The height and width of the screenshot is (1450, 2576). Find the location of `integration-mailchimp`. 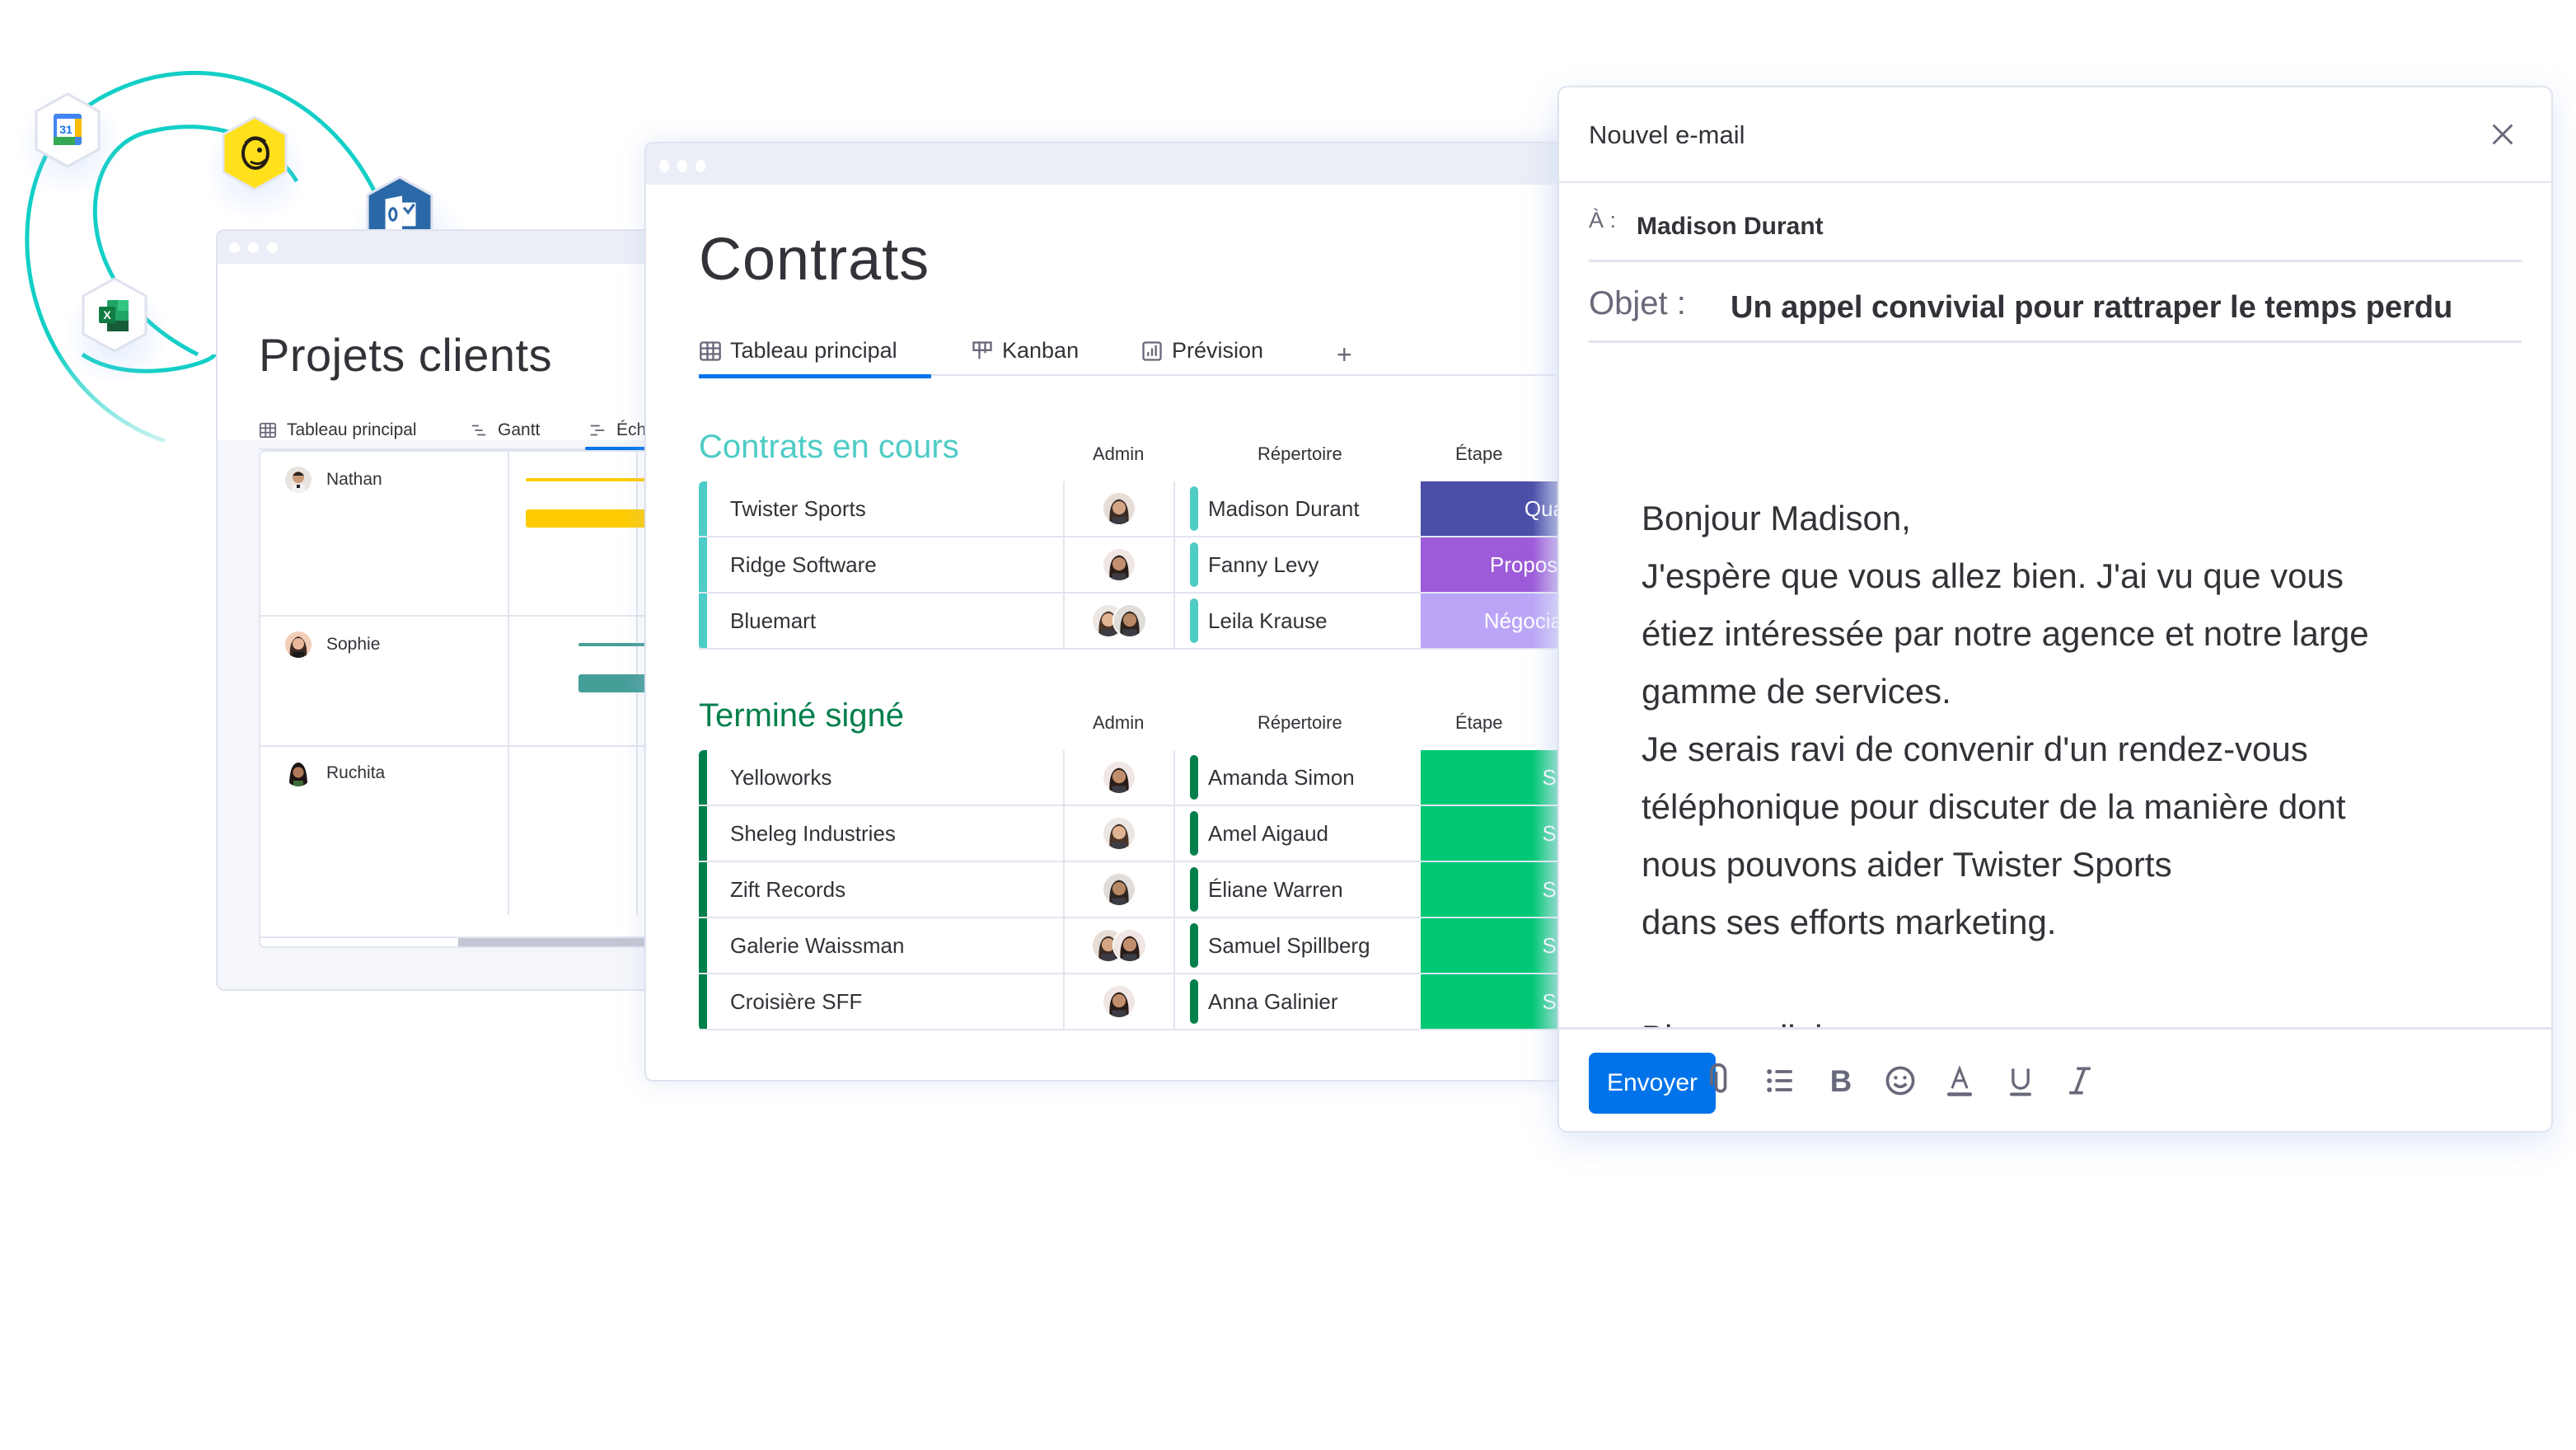

integration-mailchimp is located at coordinates (254, 153).